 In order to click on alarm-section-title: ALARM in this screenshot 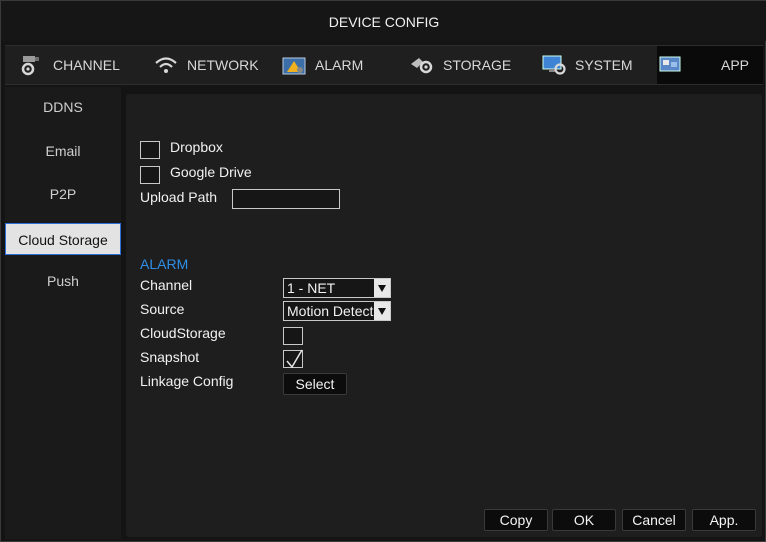, I will do `click(164, 264)`.